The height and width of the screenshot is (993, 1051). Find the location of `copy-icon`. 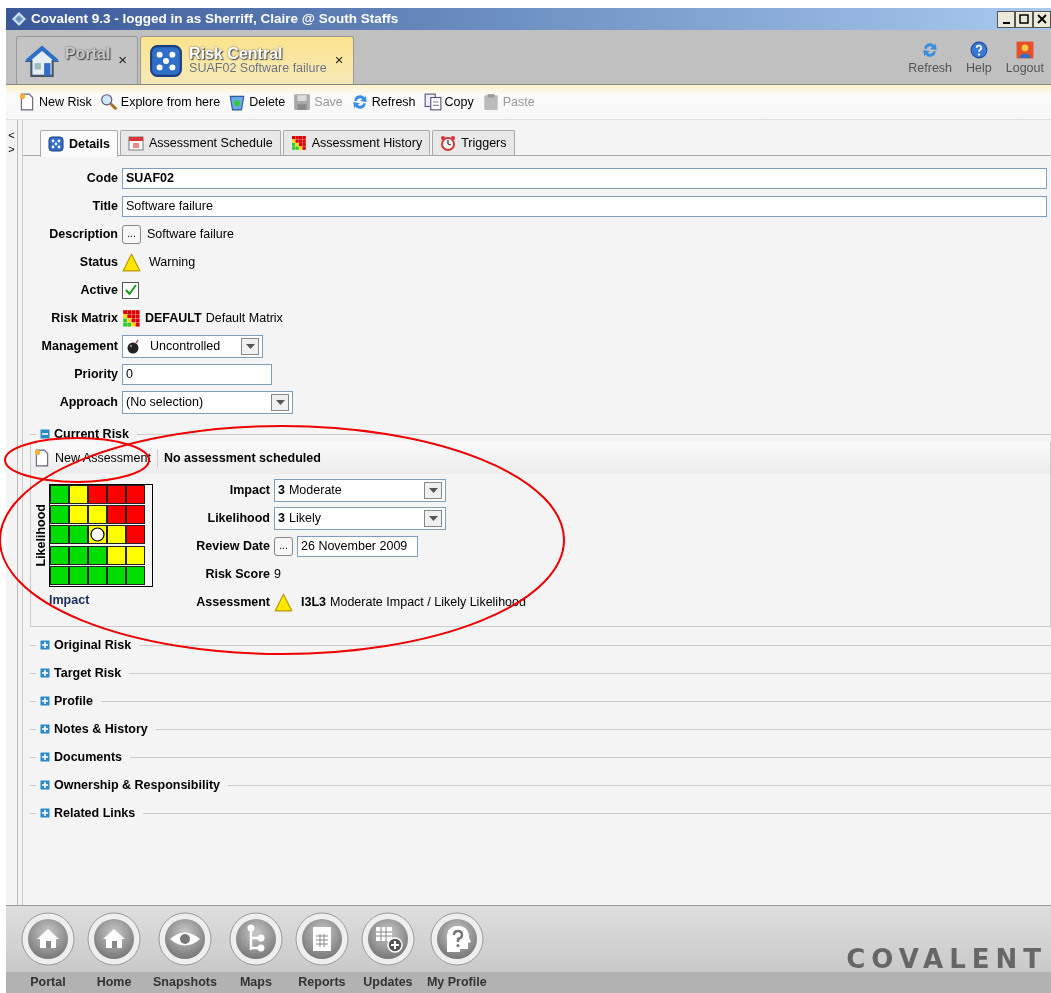

copy-icon is located at coordinates (432, 102).